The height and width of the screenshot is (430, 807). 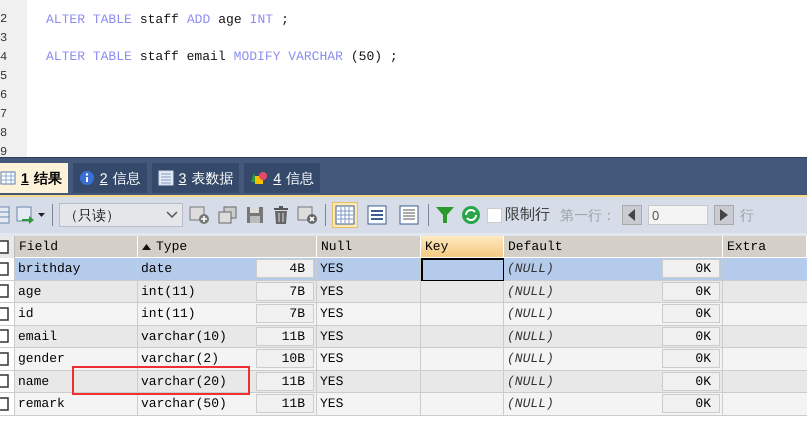 I want to click on checkbox-label: 限制行, so click(x=527, y=214).